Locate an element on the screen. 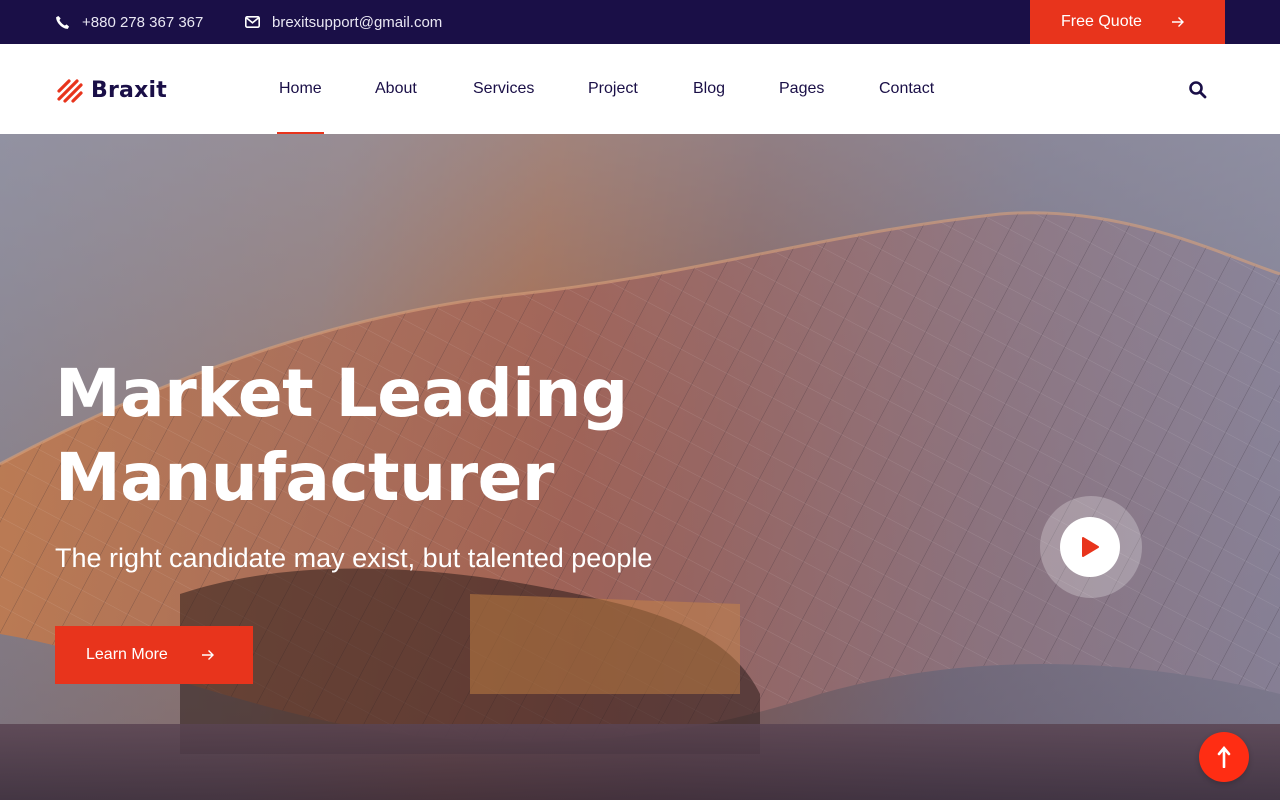 Image resolution: width=1280 pixels, height=800 pixels. learn-more-label: Learn More is located at coordinates (127, 654).